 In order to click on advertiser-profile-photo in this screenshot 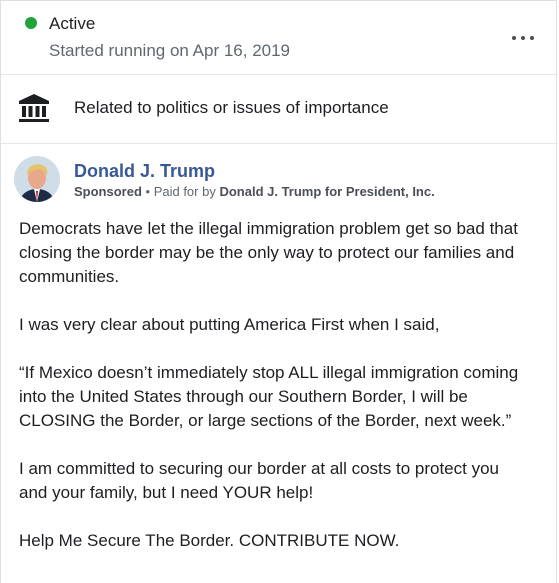, I will do `click(37, 179)`.